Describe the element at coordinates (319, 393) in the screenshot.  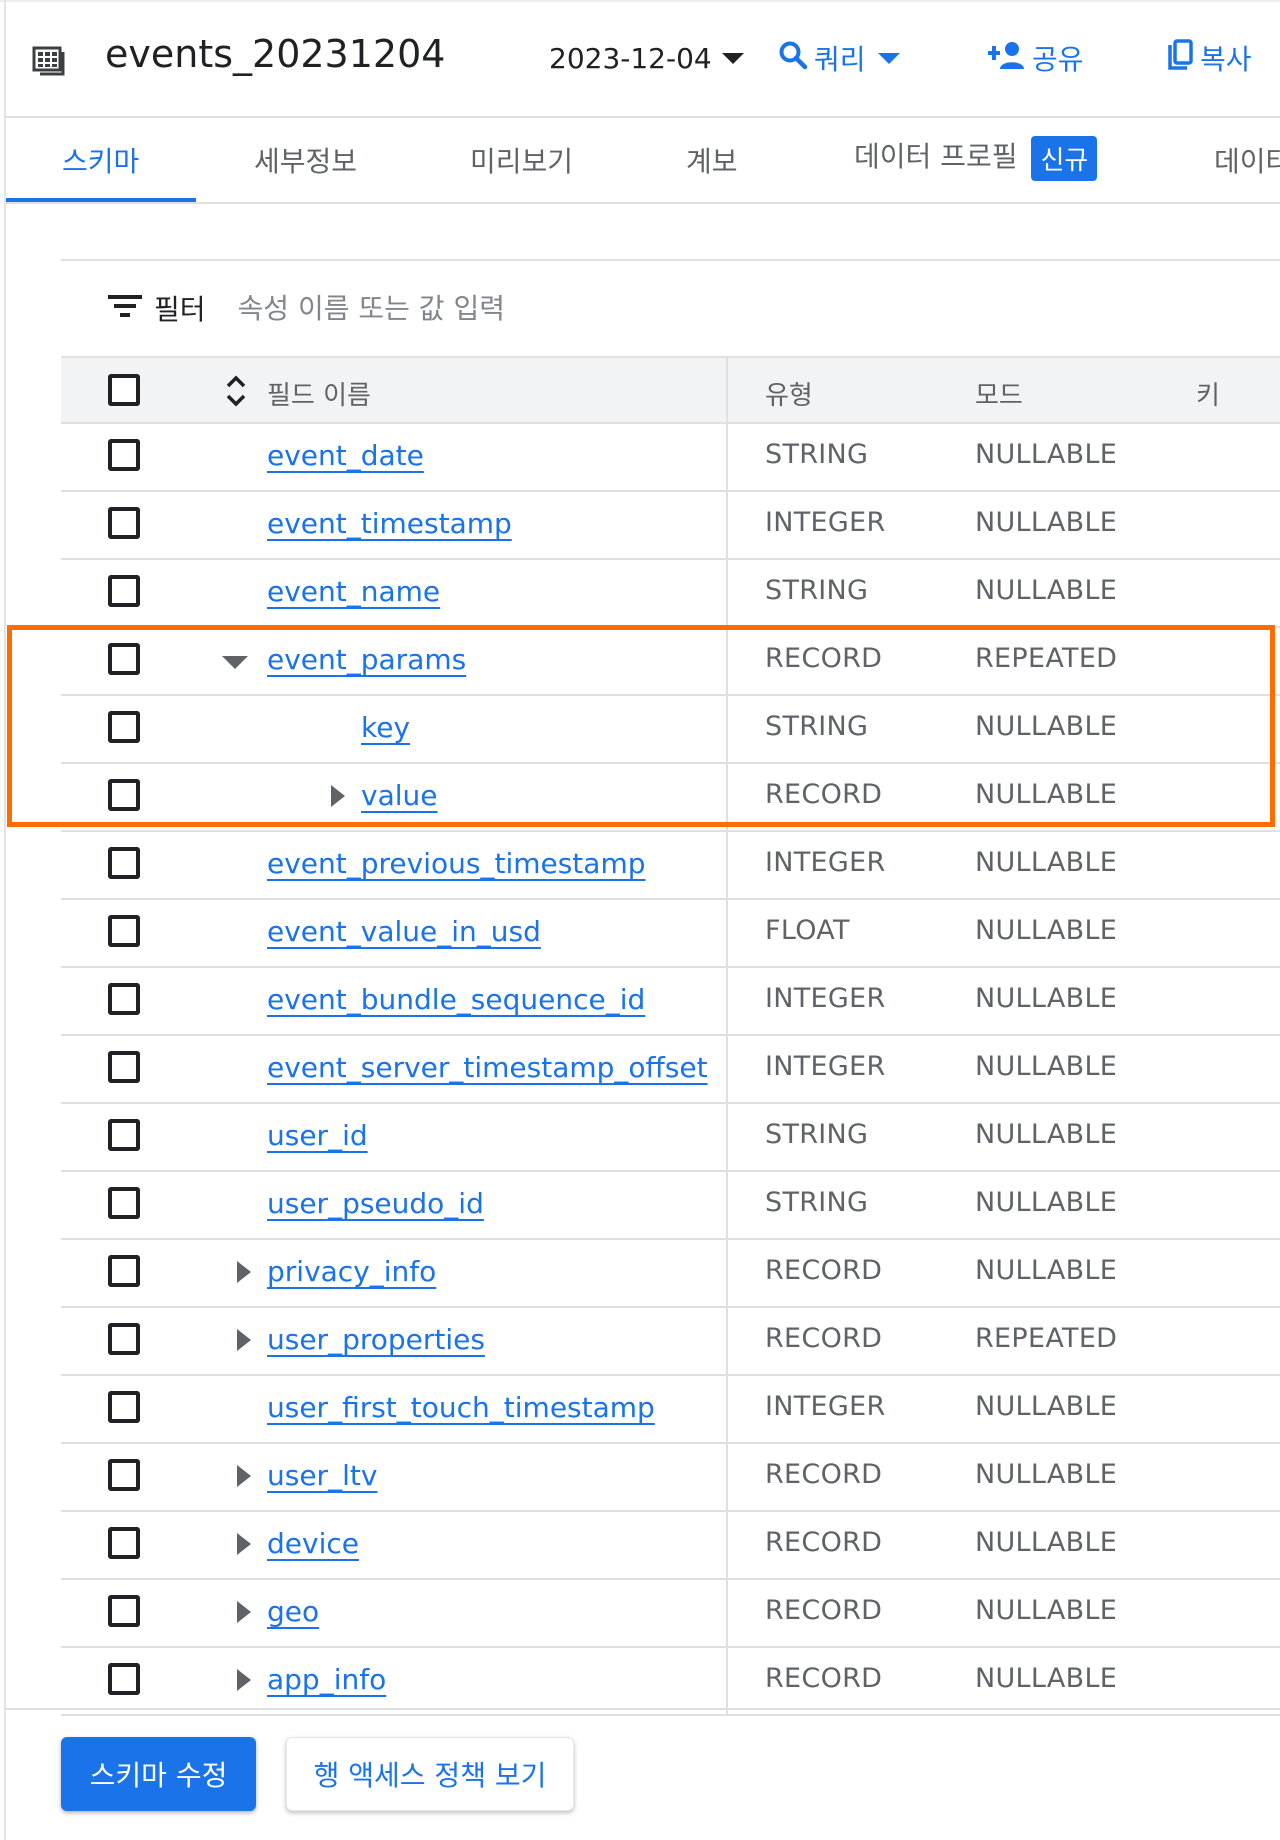
I see `column-header-field-name: 필드 이름` at that location.